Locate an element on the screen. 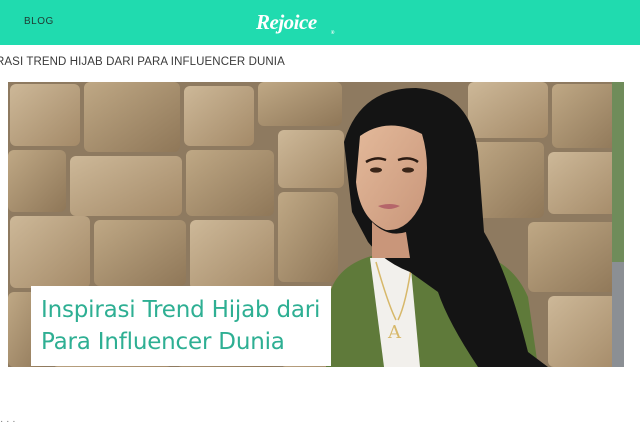  svg-text: A is located at coordinates (394, 332).